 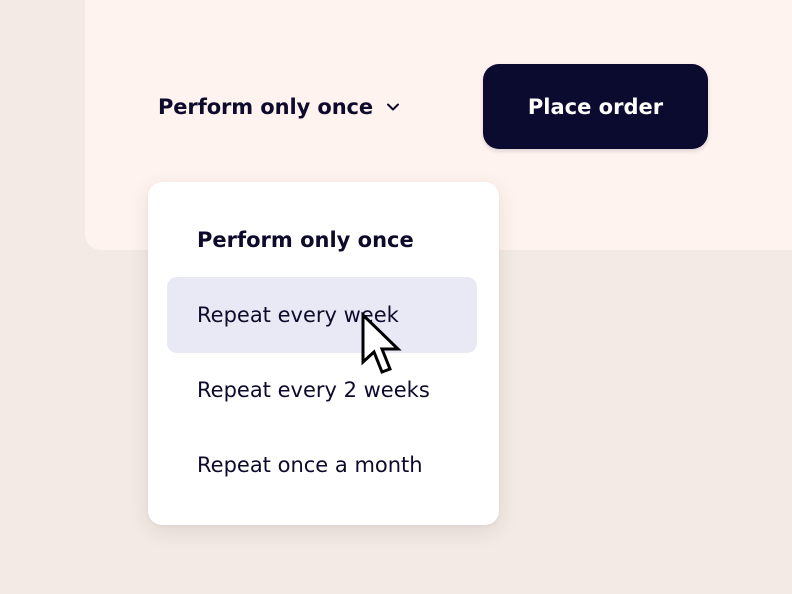 What do you see at coordinates (322, 465) in the screenshot?
I see `menu-item-repeat-once-a-month: Repeat once a month` at bounding box center [322, 465].